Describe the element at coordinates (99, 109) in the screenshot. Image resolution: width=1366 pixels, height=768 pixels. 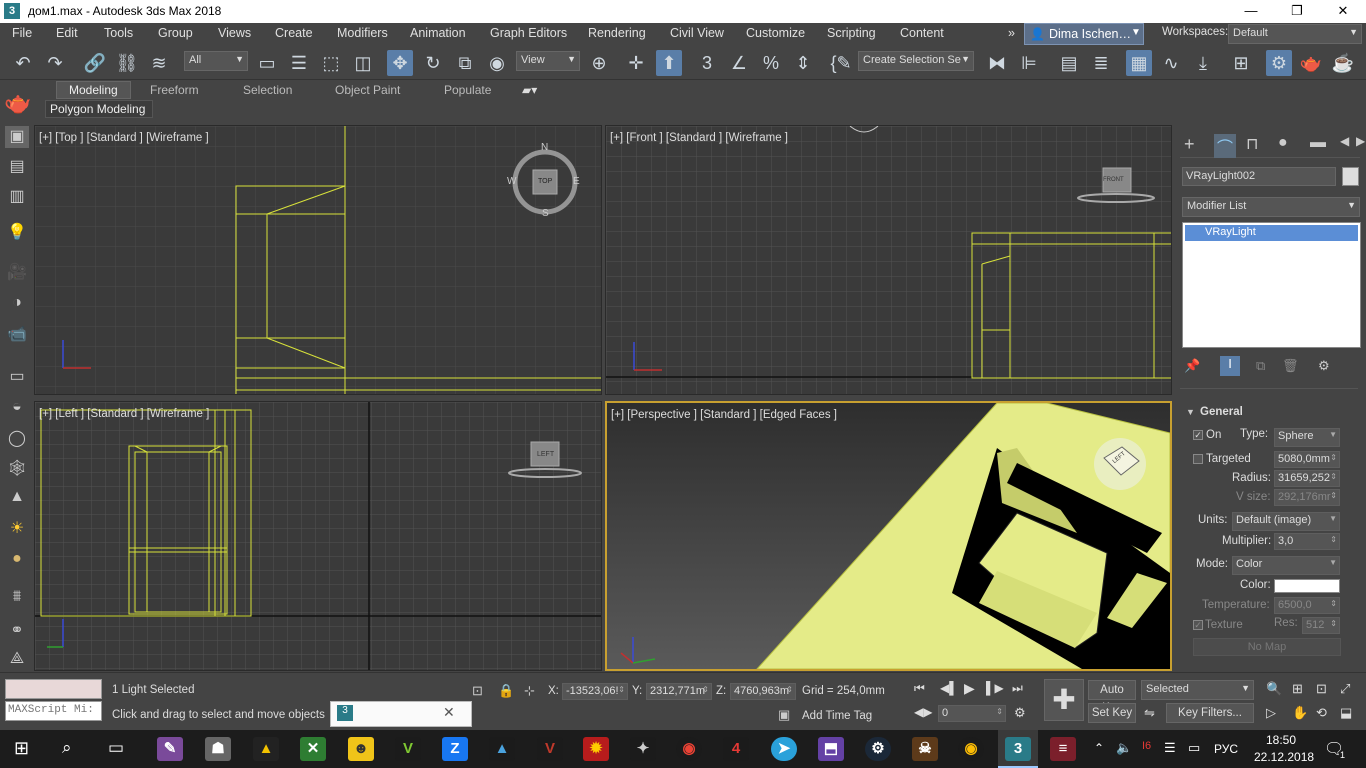
I see `polygon-modeling-panel: Polygon Modeling` at that location.